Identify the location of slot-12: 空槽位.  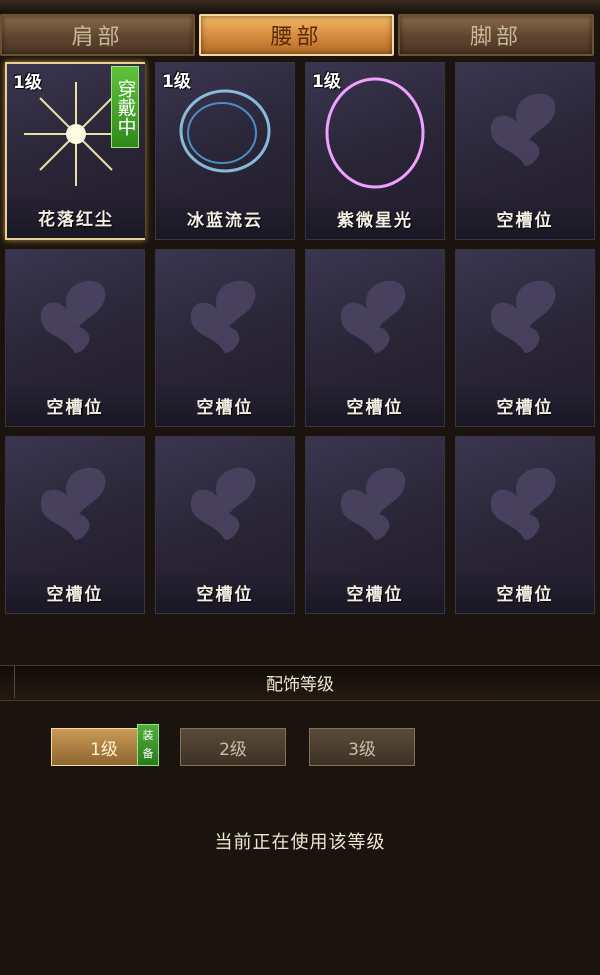
(525, 525).